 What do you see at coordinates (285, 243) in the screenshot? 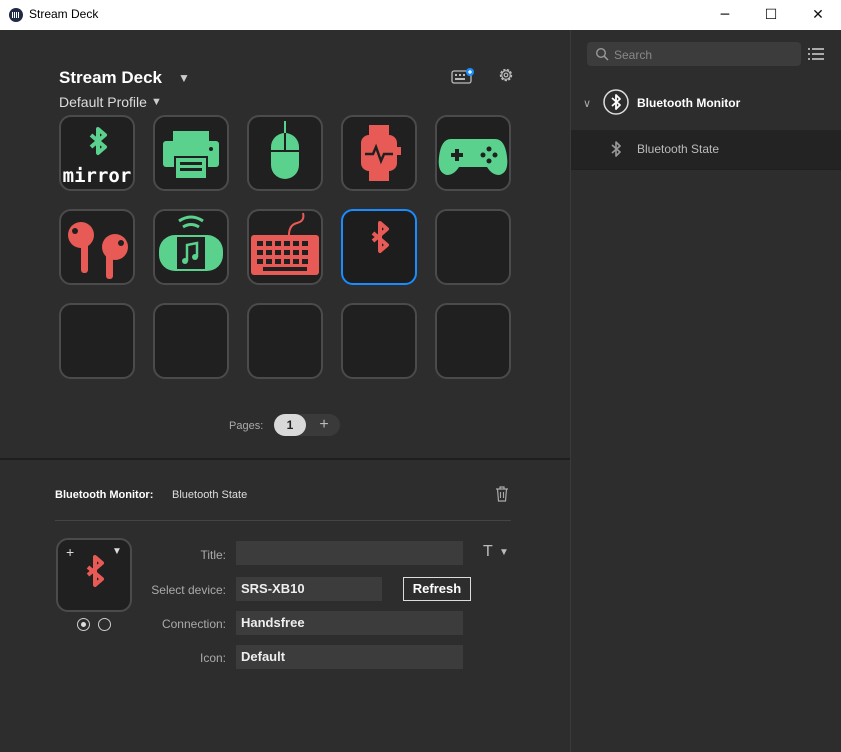
I see `keyboard-icon` at bounding box center [285, 243].